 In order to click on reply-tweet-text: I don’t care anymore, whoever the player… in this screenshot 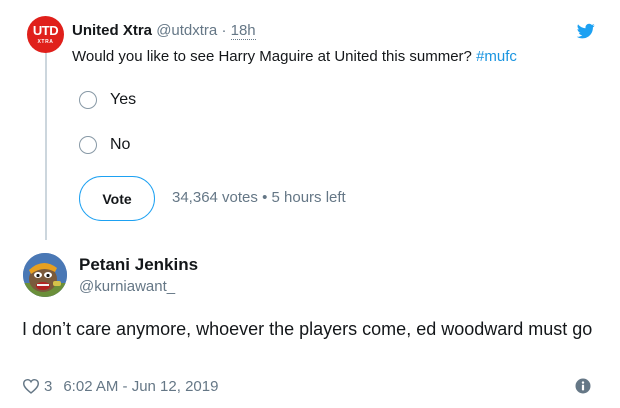, I will do `click(307, 329)`.